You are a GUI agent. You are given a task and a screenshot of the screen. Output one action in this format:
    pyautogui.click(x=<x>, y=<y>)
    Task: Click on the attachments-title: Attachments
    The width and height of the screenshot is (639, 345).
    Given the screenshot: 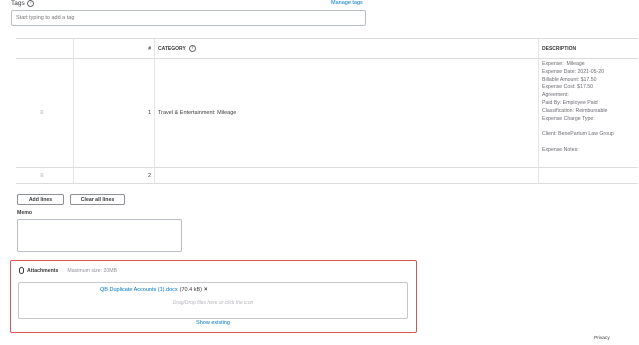 What is the action you would take?
    pyautogui.click(x=43, y=270)
    